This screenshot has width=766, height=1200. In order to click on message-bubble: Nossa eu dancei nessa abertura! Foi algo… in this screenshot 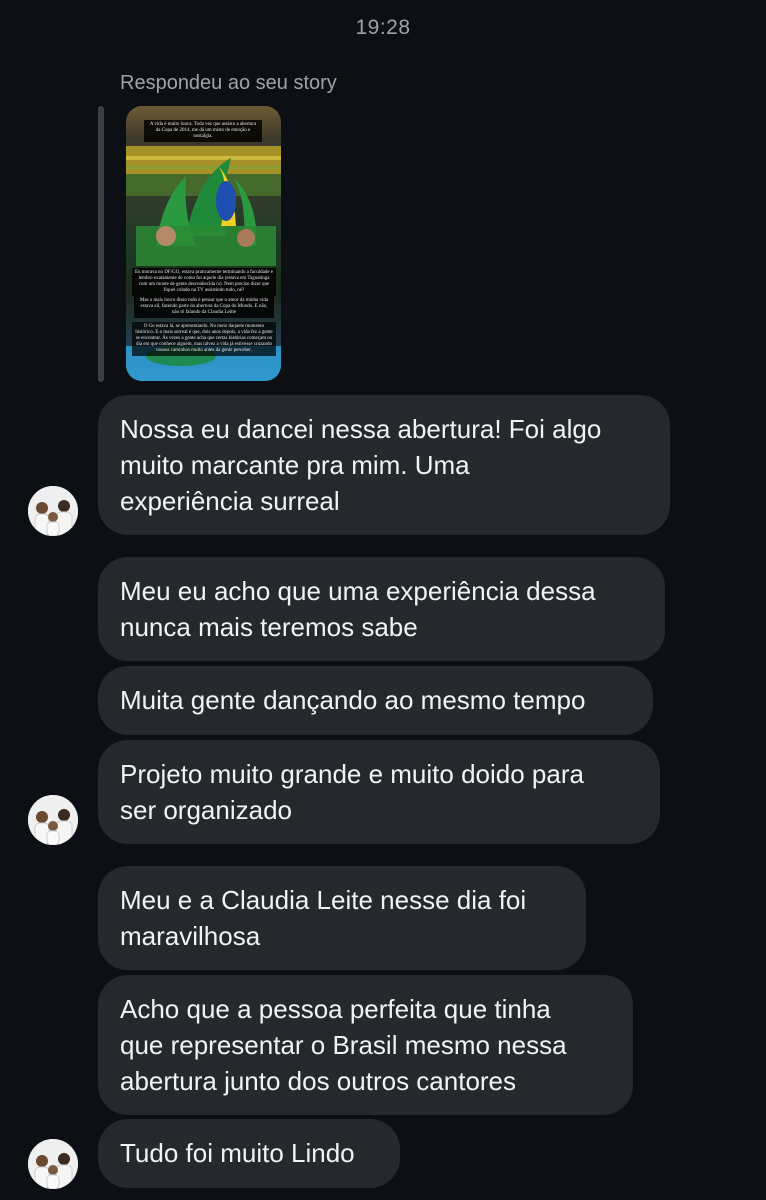, I will do `click(384, 465)`.